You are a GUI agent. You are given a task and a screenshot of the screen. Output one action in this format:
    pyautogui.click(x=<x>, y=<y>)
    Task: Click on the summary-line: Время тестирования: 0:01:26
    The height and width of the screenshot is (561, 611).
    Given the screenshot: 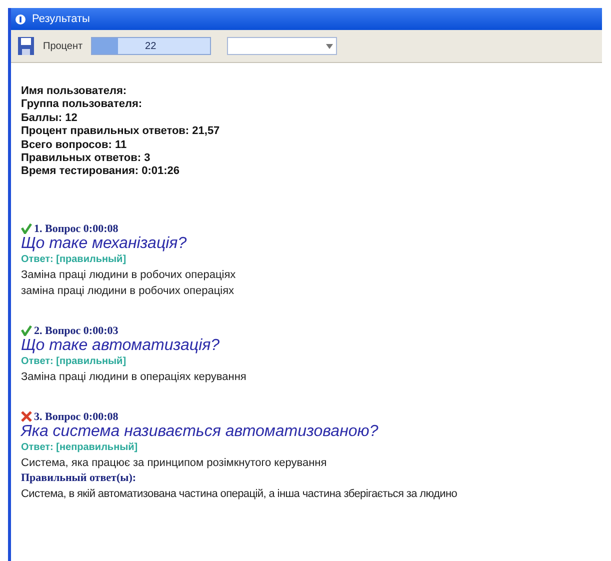 What is the action you would take?
    pyautogui.click(x=101, y=172)
    